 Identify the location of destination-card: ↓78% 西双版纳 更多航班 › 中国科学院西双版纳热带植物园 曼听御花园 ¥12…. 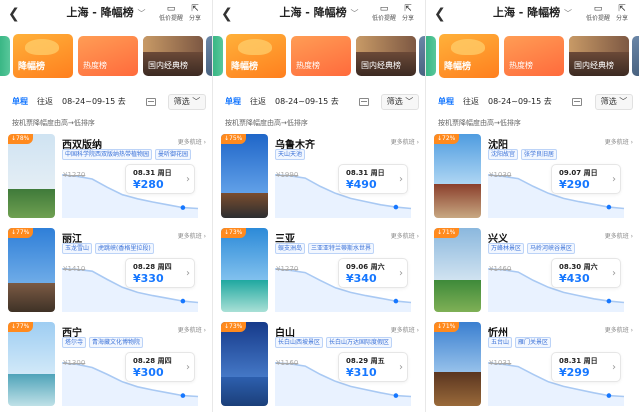
(106, 178).